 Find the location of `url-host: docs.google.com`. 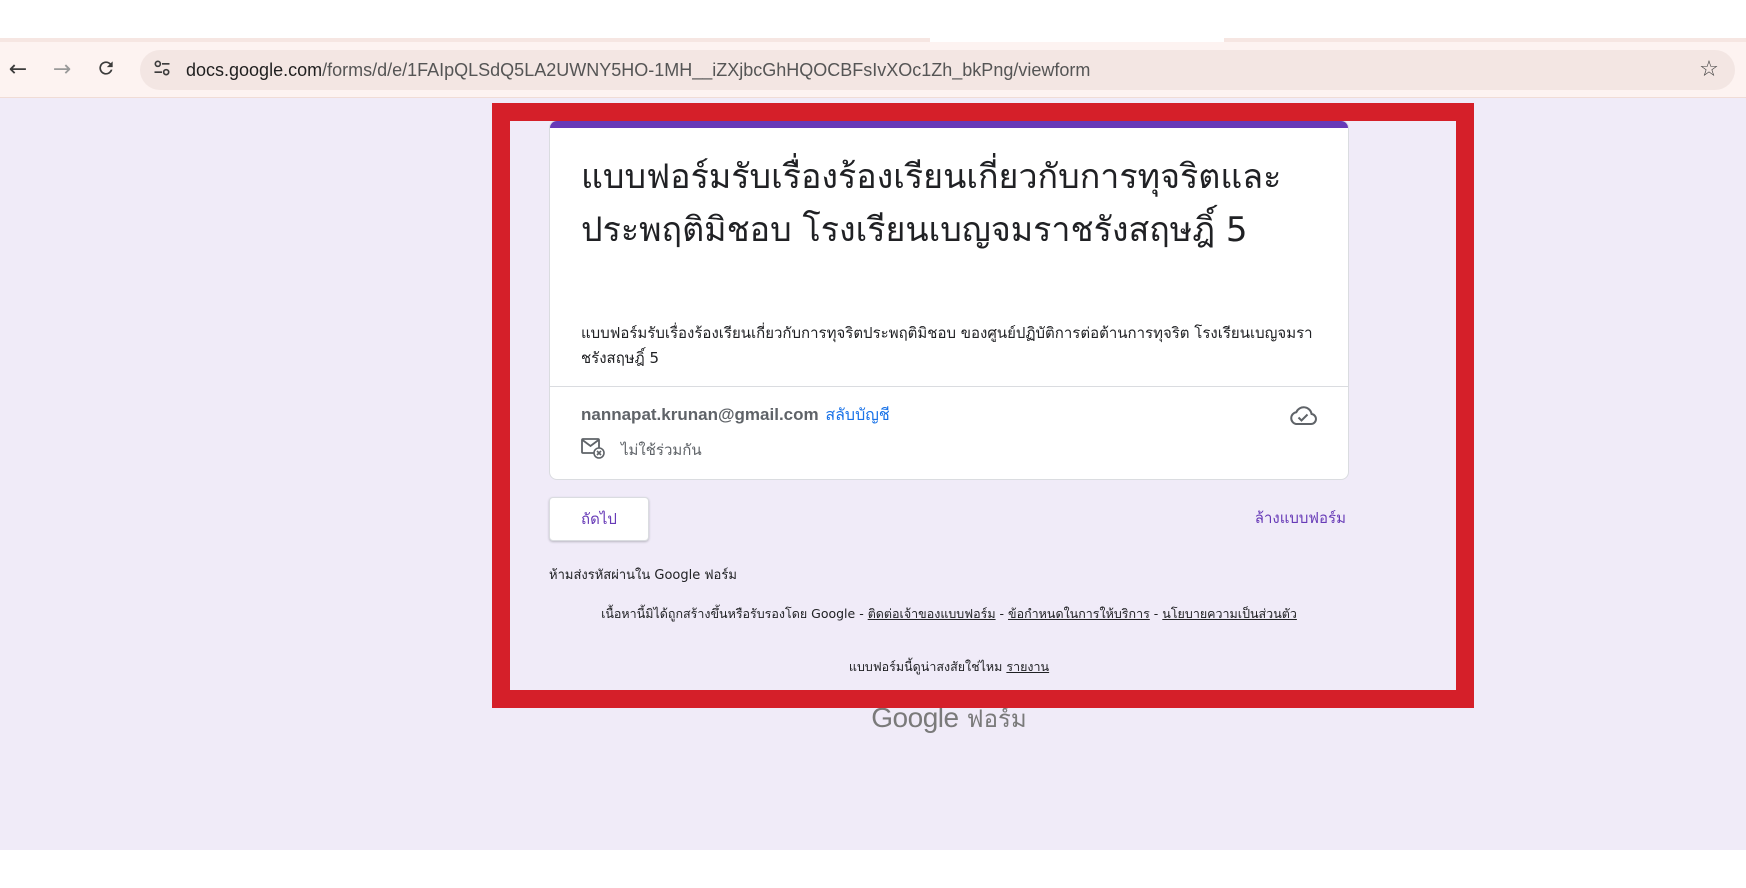

url-host: docs.google.com is located at coordinates (254, 69).